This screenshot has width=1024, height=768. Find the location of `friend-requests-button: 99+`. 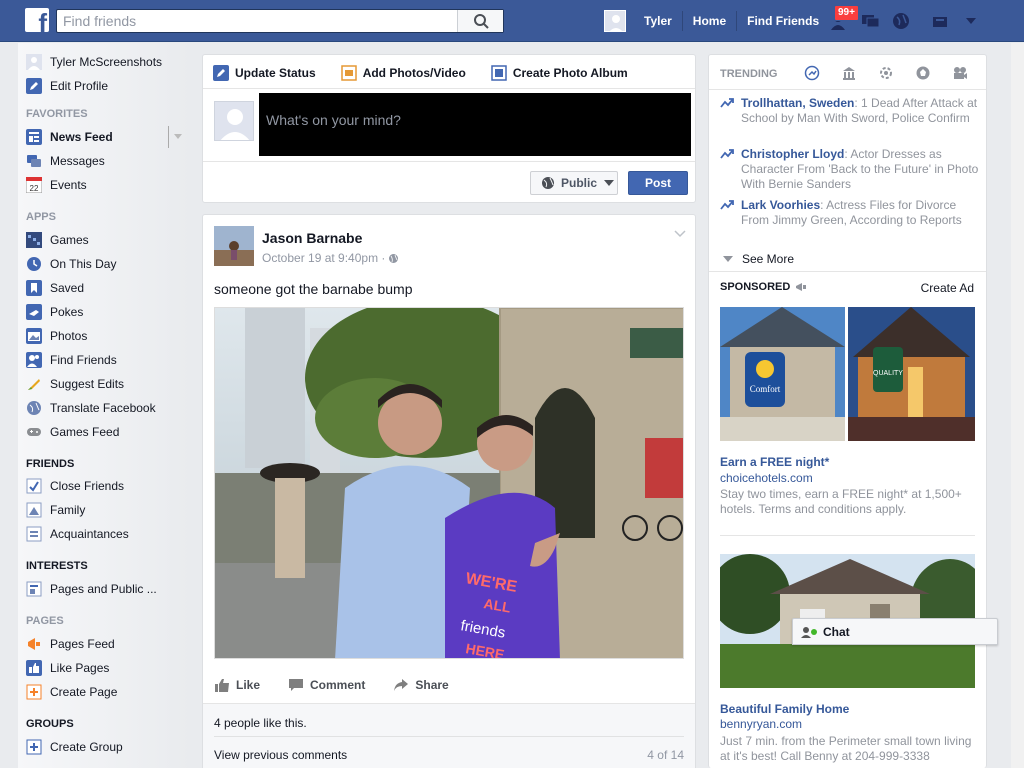

friend-requests-button: 99+ is located at coordinates (842, 20).